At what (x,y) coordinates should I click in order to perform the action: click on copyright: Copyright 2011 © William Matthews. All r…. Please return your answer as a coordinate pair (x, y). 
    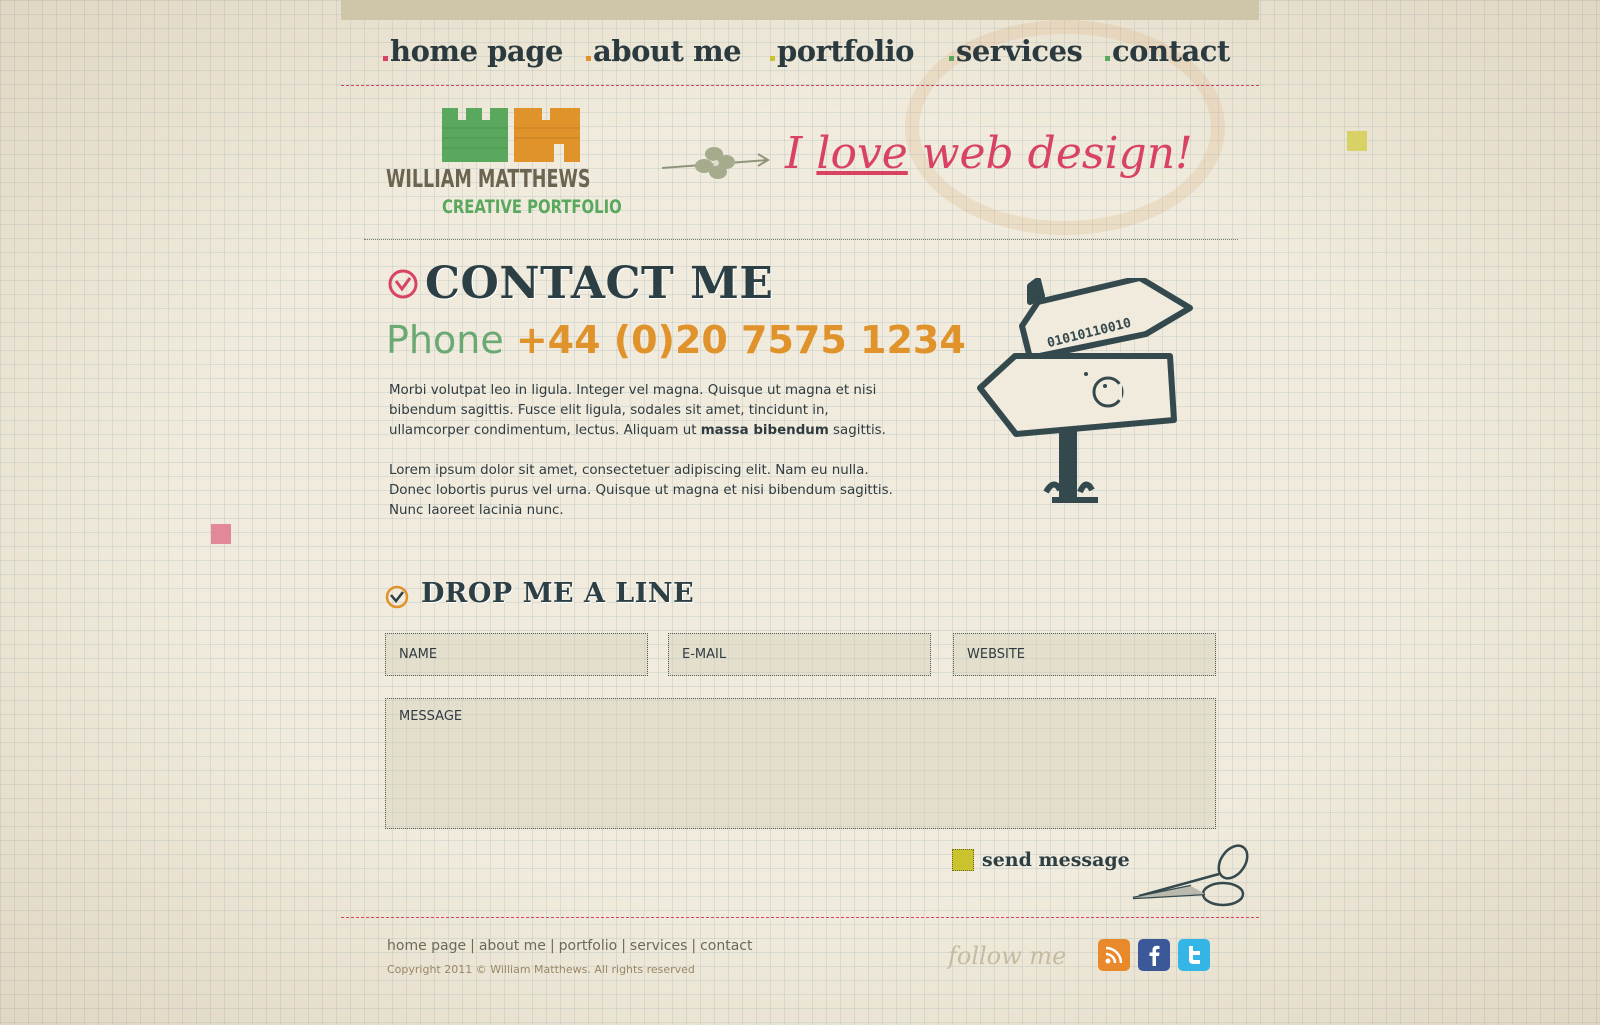
    Looking at the image, I should click on (541, 969).